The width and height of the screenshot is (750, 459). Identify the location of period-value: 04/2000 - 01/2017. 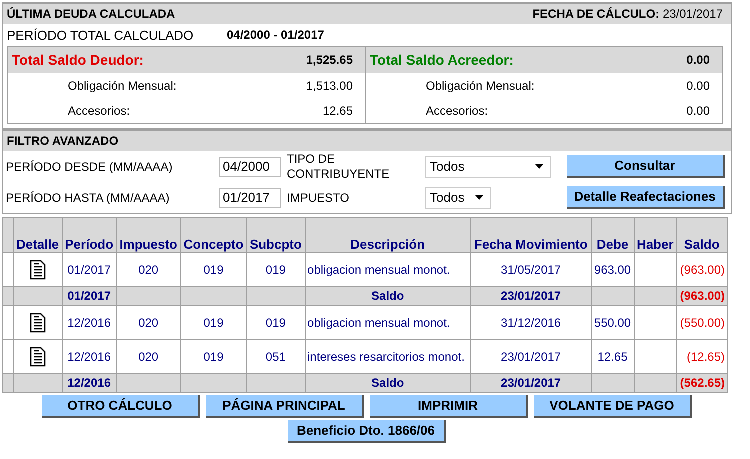
(275, 35).